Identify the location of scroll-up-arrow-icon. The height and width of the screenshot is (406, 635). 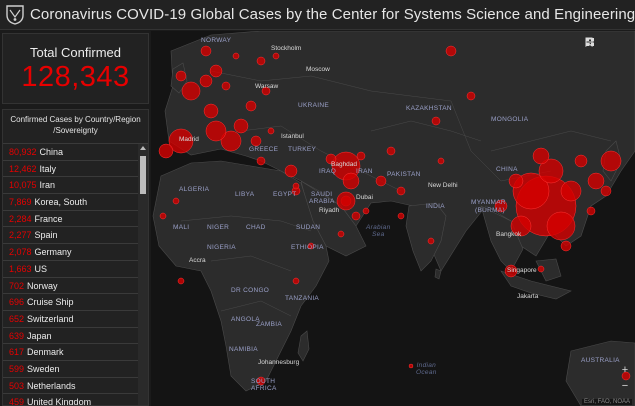
(143, 148).